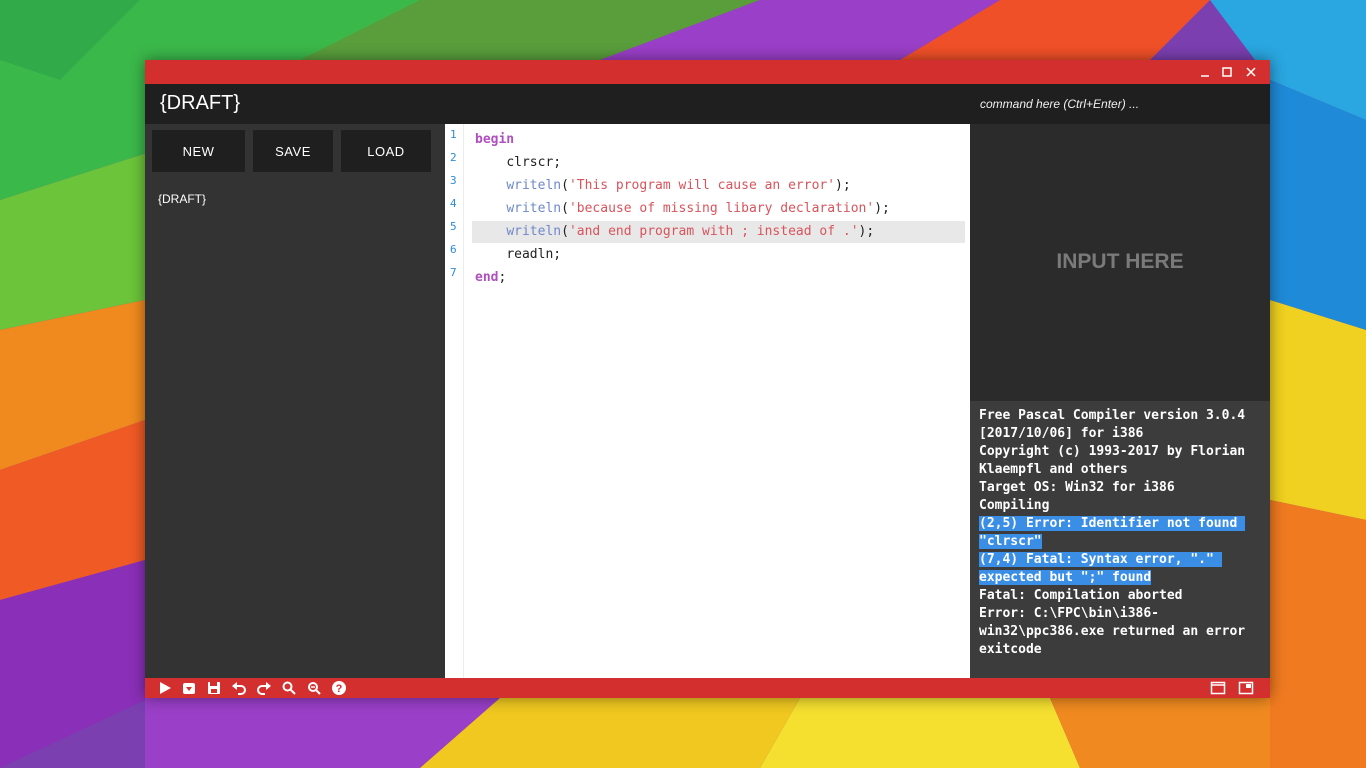 The height and width of the screenshot is (768, 1366). What do you see at coordinates (1205, 76) in the screenshot?
I see `minimize-icon` at bounding box center [1205, 76].